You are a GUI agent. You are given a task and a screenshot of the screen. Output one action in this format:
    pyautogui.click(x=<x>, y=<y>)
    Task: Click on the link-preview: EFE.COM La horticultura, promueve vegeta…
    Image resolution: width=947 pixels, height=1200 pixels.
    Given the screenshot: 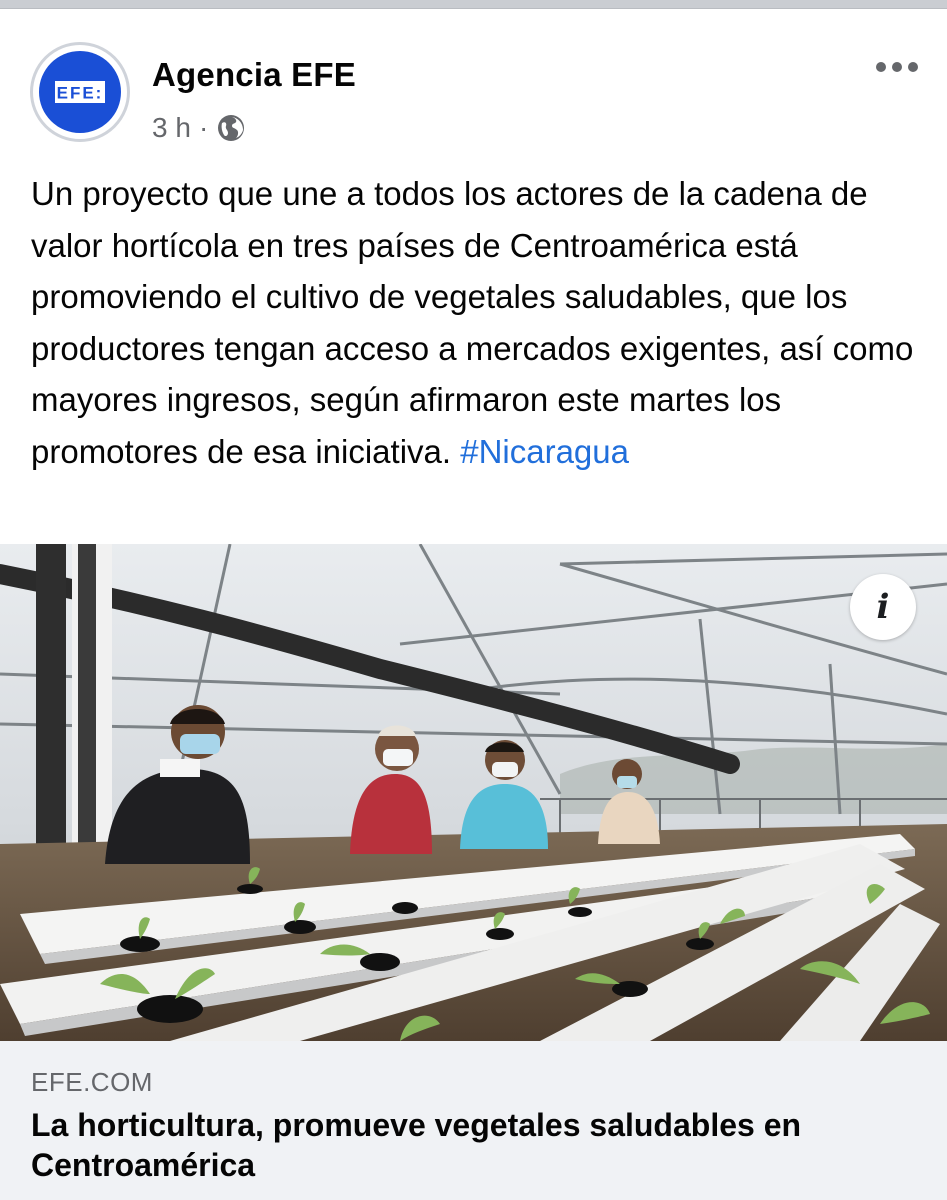 What is the action you would take?
    pyautogui.click(x=473, y=1120)
    